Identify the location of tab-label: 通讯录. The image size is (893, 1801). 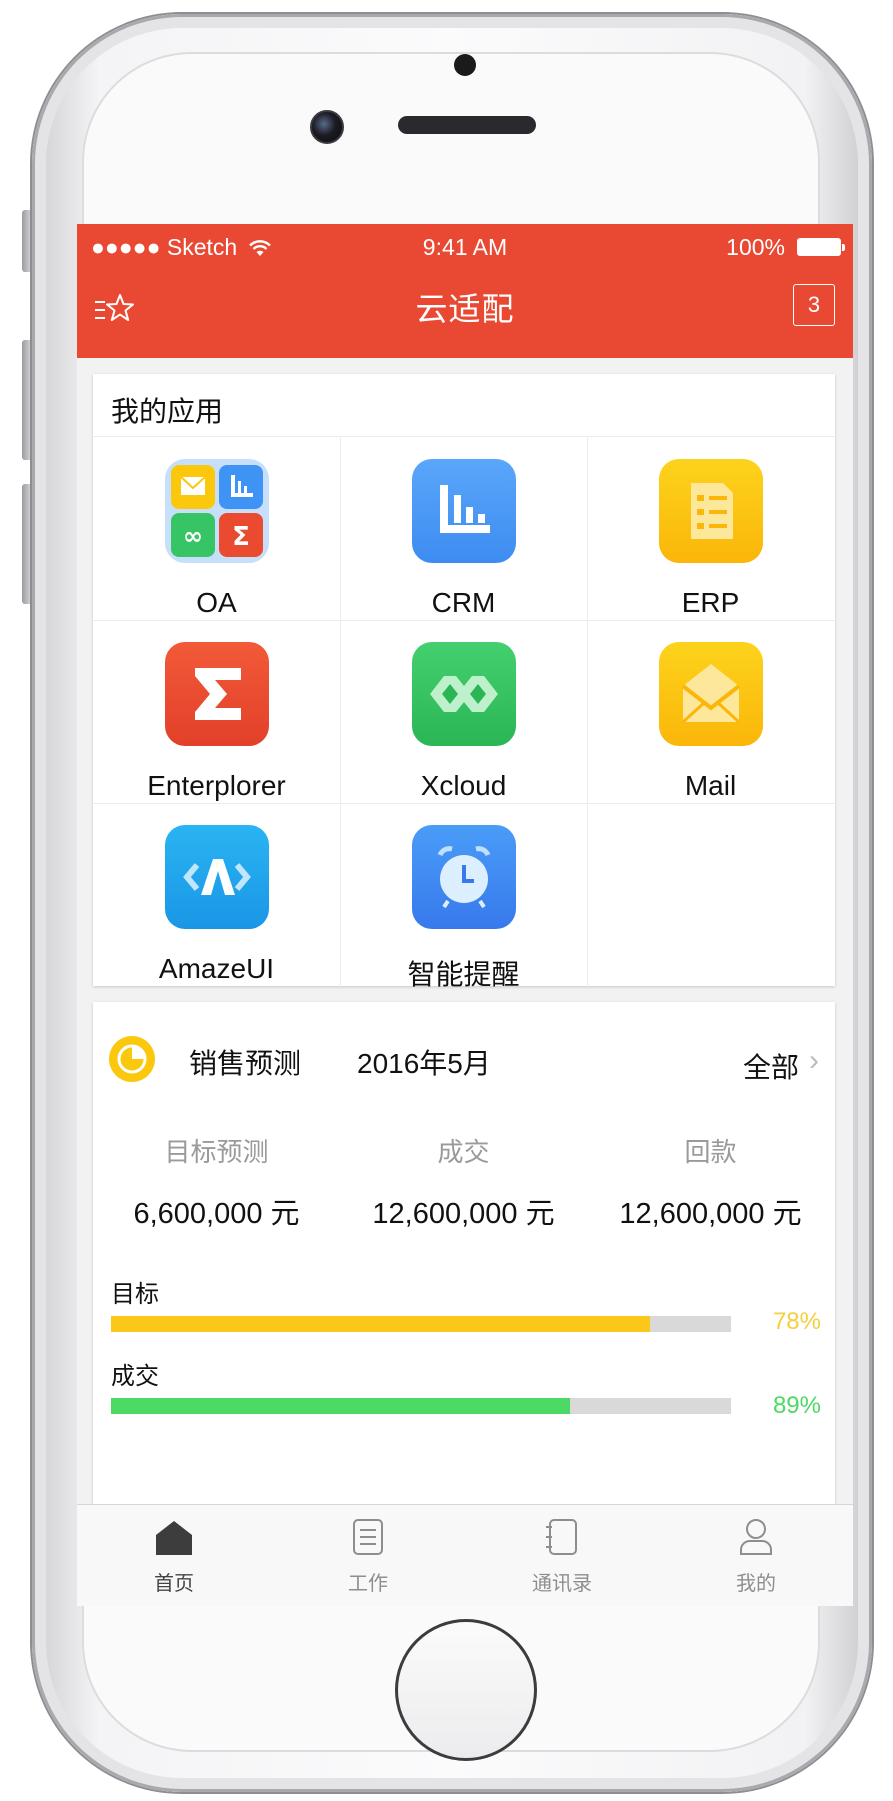
(562, 1584).